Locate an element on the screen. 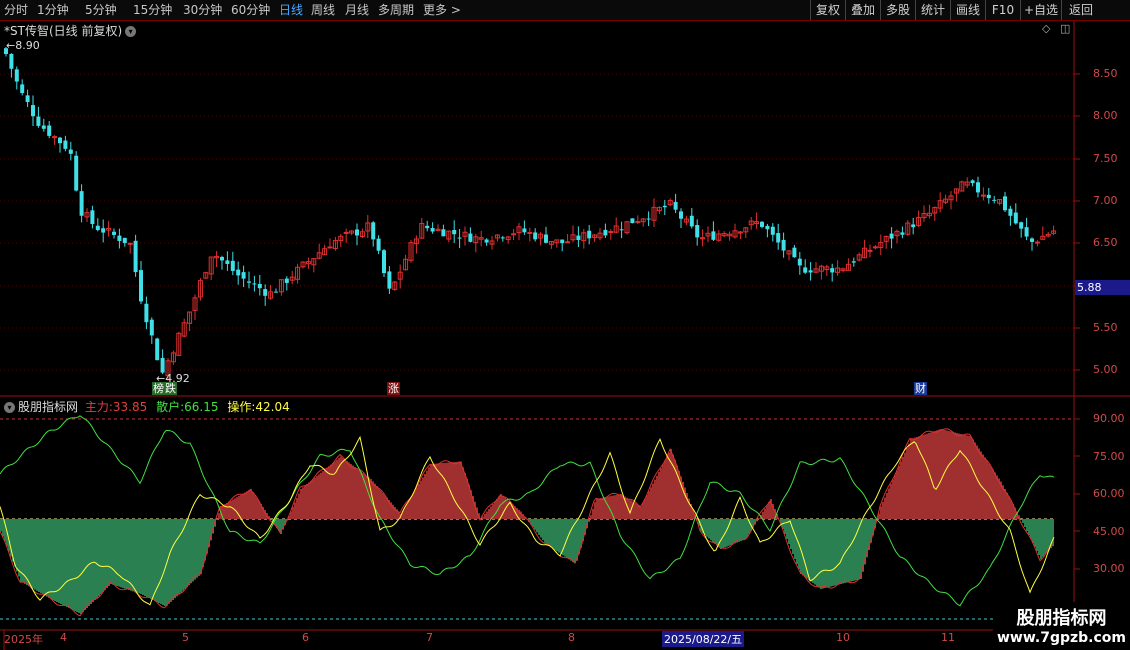  operation-label: 操作: is located at coordinates (241, 407).